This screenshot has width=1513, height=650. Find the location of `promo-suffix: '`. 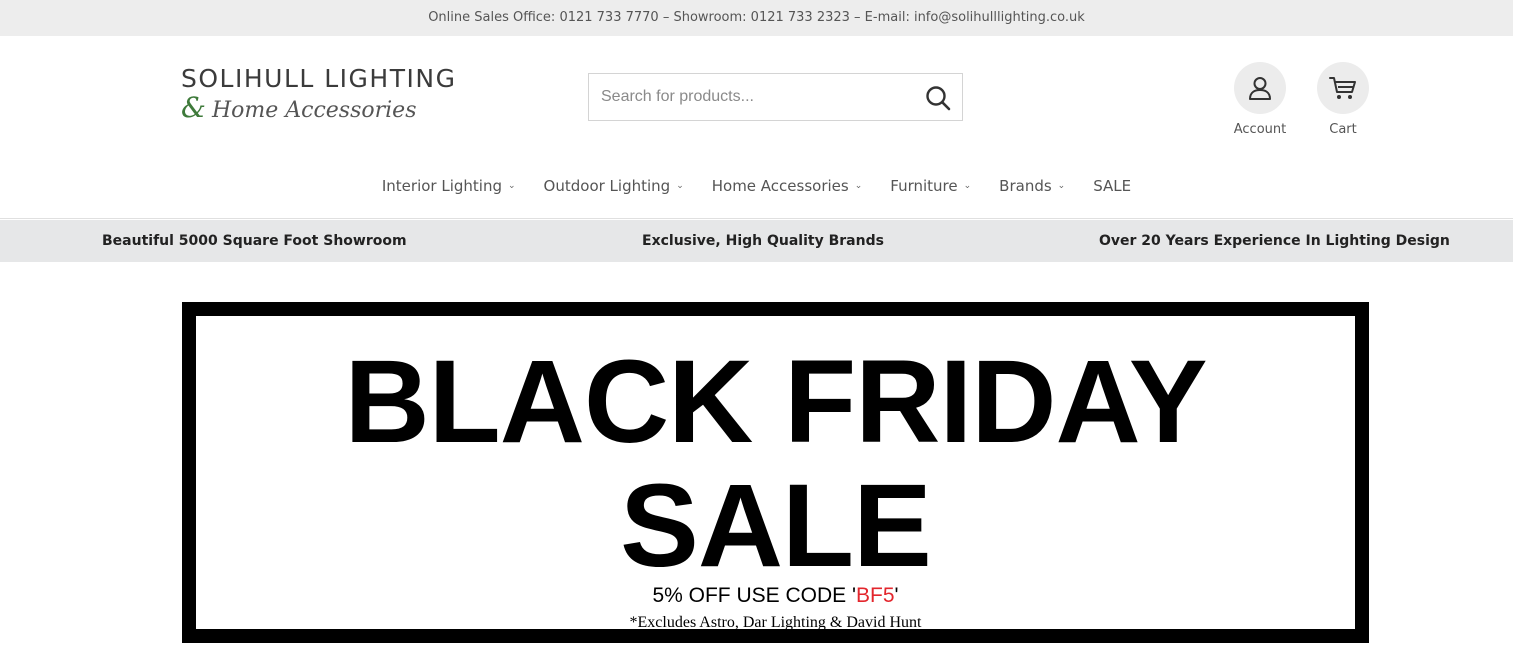

promo-suffix: ' is located at coordinates (896, 595).